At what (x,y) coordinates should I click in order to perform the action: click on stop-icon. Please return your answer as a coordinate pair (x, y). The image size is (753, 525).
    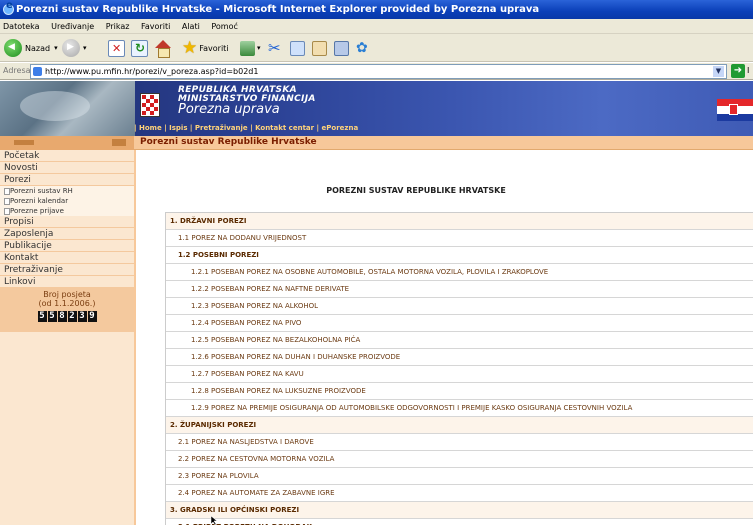
    Looking at the image, I should click on (116, 48).